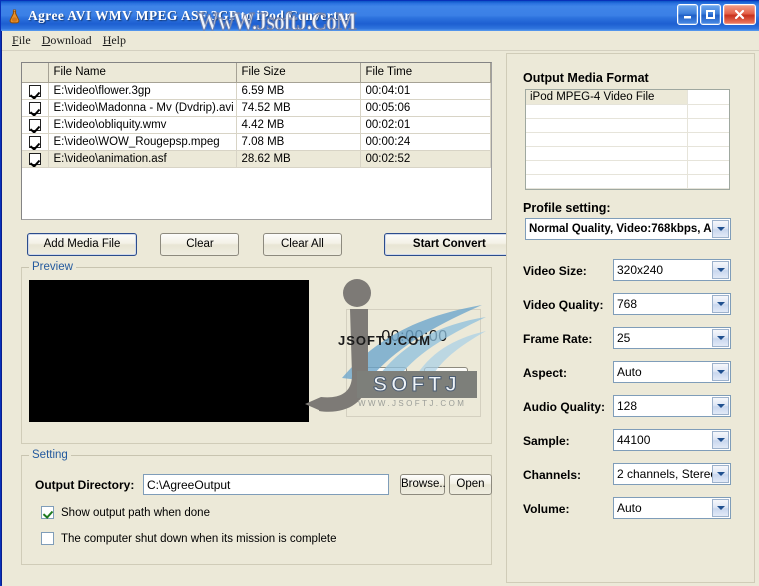 The height and width of the screenshot is (586, 759). Describe the element at coordinates (302, 244) in the screenshot. I see `clear-all-button: Clear All` at that location.